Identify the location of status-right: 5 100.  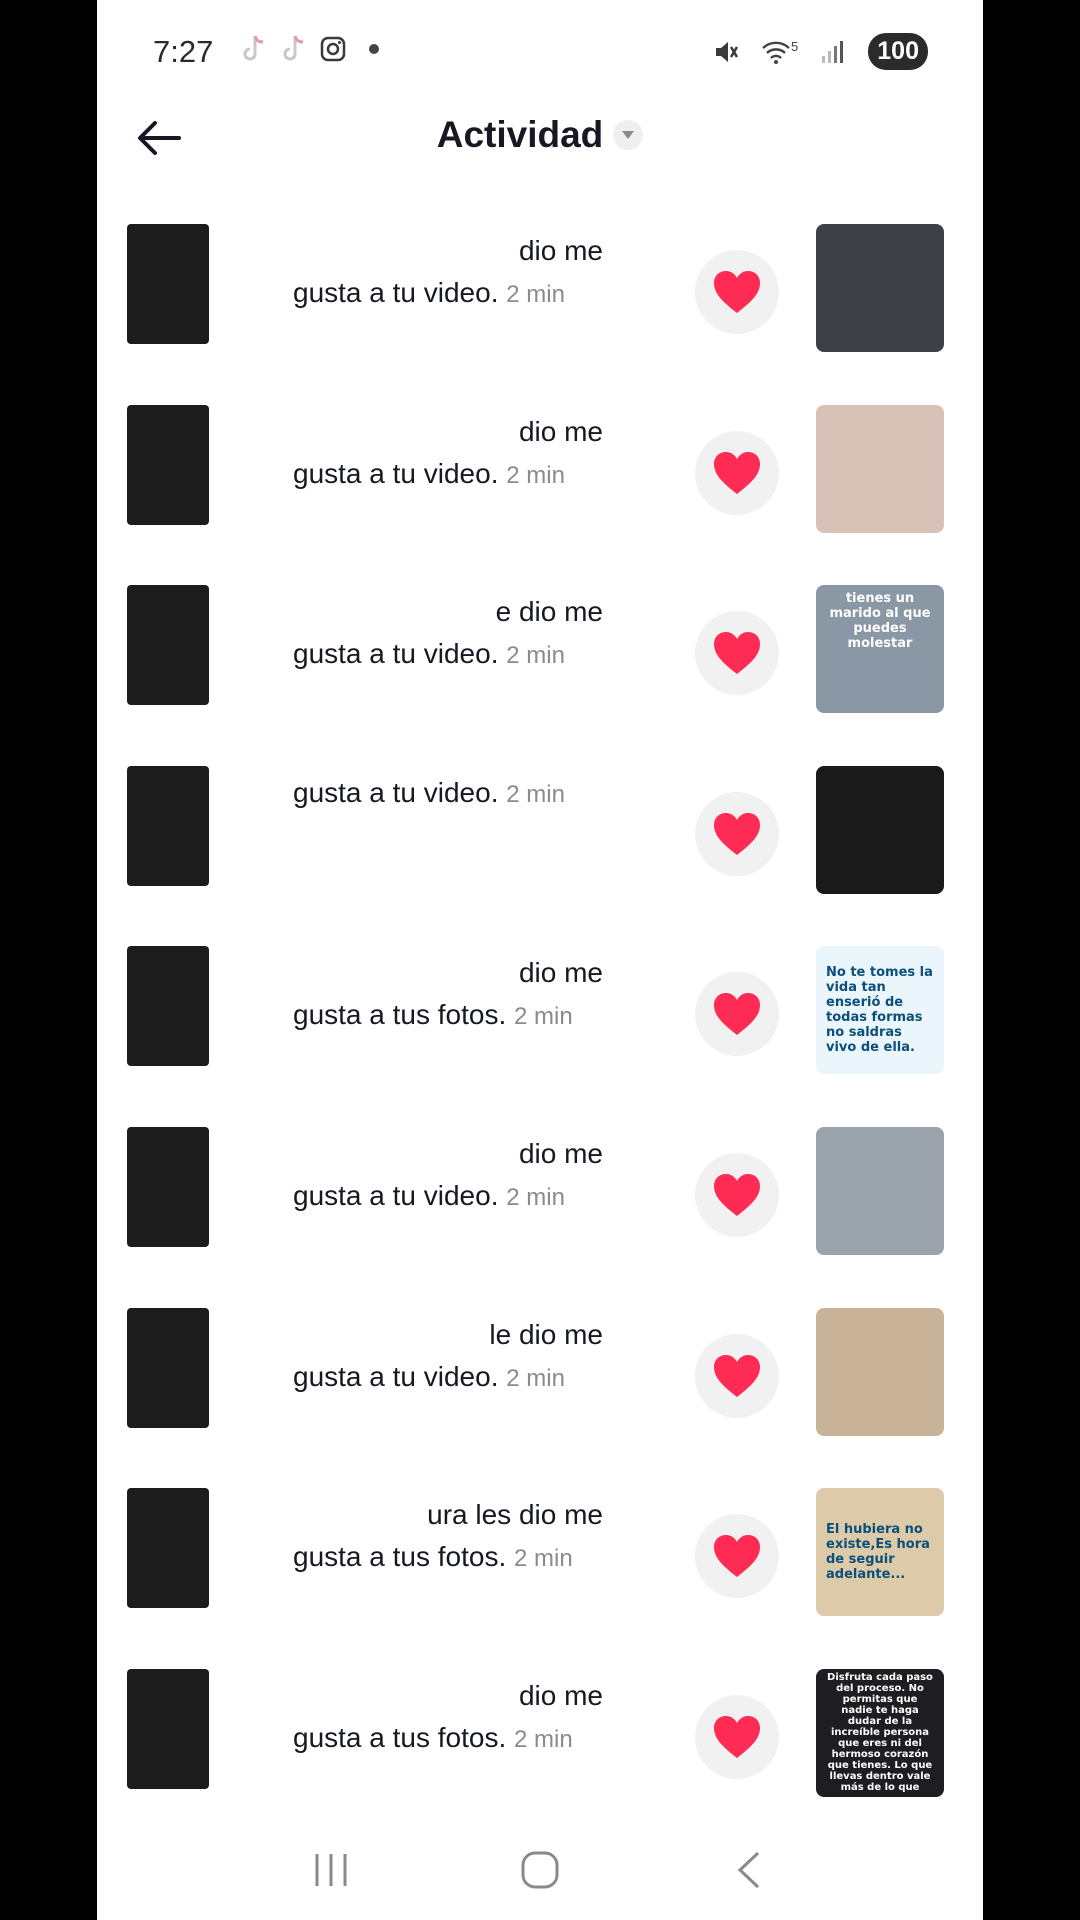
(820, 51).